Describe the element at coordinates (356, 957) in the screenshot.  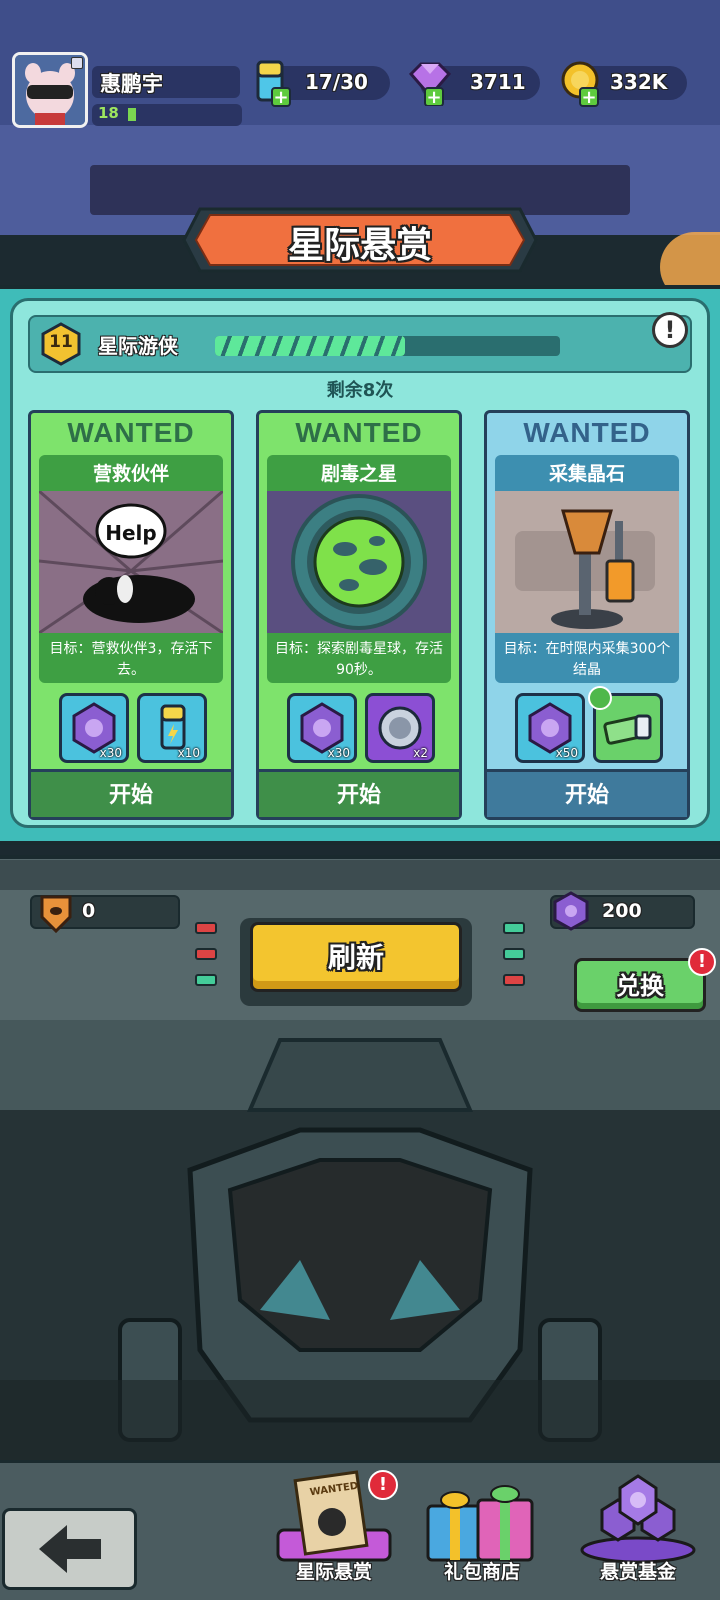
I see `refresh-button: 刷新` at that location.